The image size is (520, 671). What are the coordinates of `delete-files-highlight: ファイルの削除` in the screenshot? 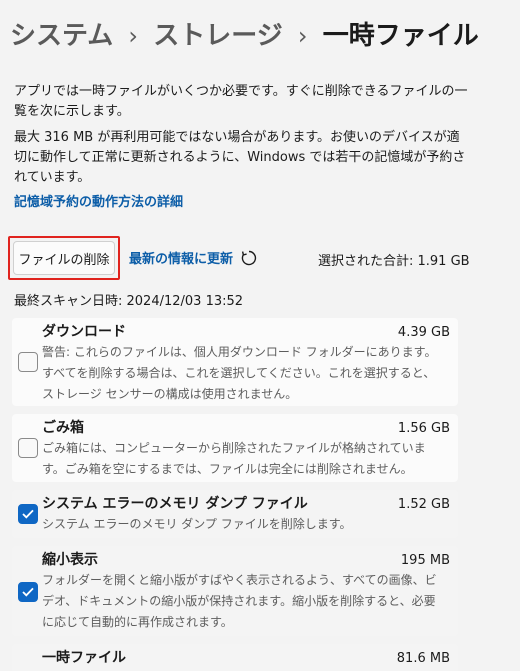 It's located at (64, 258).